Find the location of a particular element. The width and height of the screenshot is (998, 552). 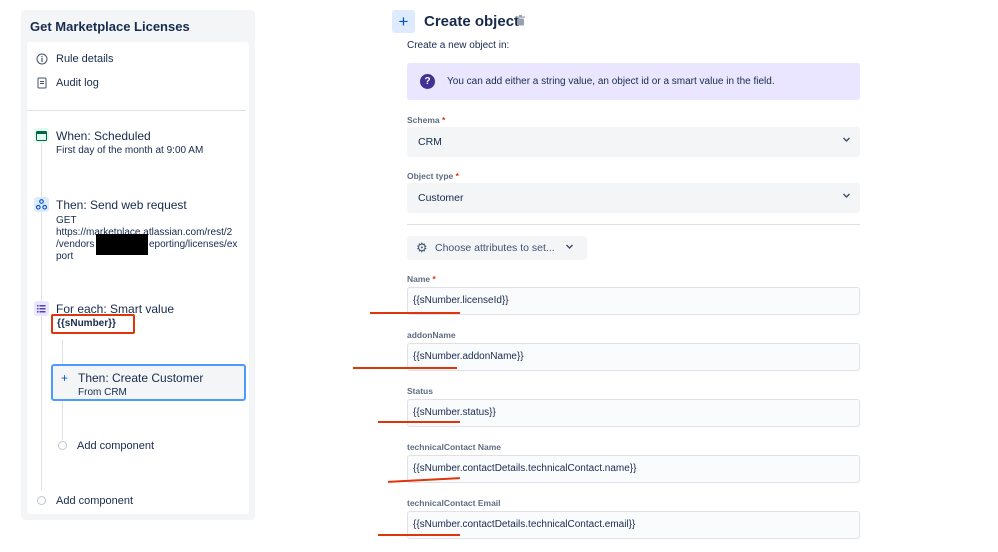

webrequest-step-title: Then: Send web request is located at coordinates (121, 205).